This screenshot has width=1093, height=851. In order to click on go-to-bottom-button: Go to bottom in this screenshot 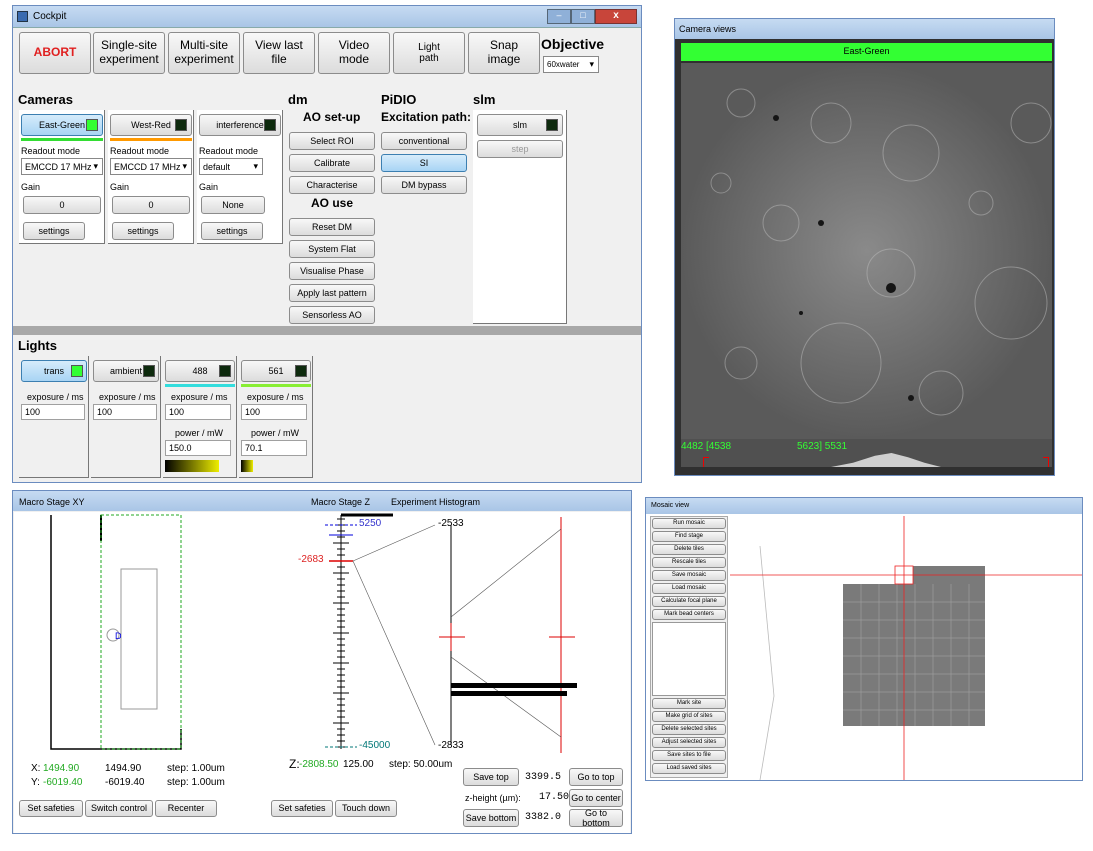, I will do `click(596, 818)`.